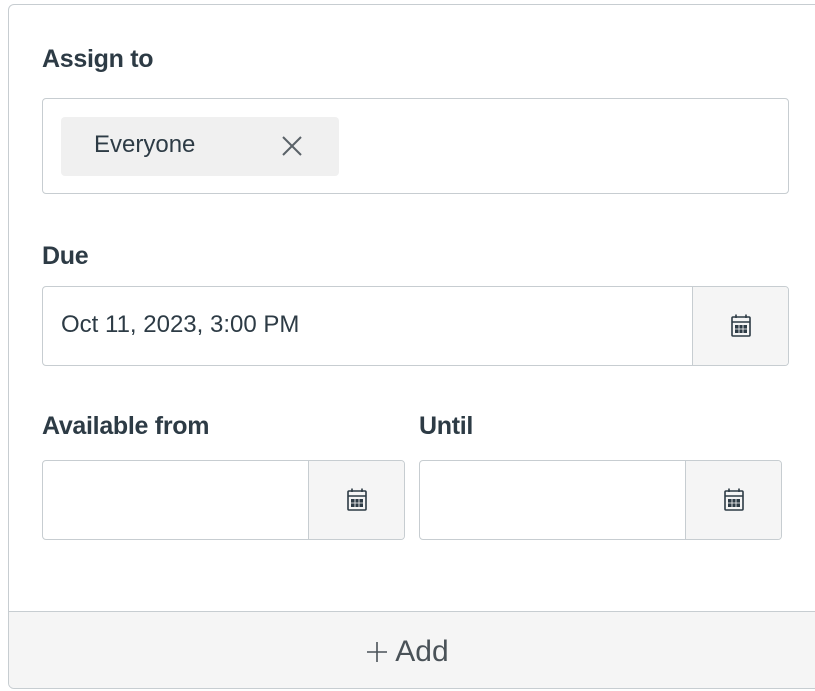 Image resolution: width=815 pixels, height=691 pixels. I want to click on tag-label: Everyone, so click(145, 144).